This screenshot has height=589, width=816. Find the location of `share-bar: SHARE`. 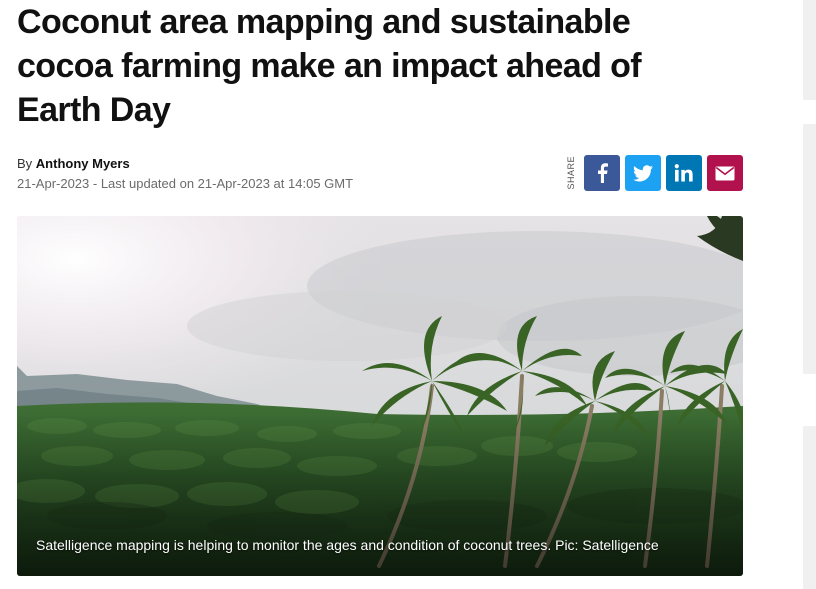

share-bar: SHARE is located at coordinates (654, 173).